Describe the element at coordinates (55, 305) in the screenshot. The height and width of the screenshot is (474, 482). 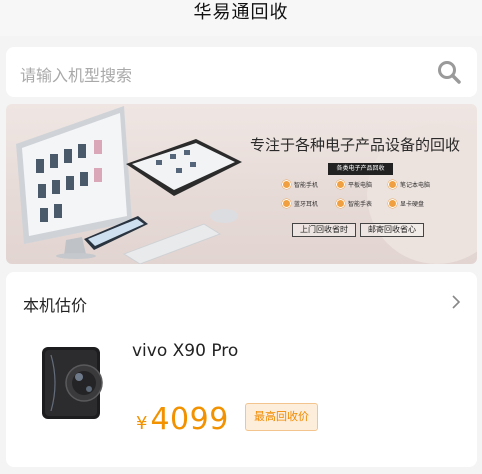
I see `estimate-title: 本机估价` at that location.